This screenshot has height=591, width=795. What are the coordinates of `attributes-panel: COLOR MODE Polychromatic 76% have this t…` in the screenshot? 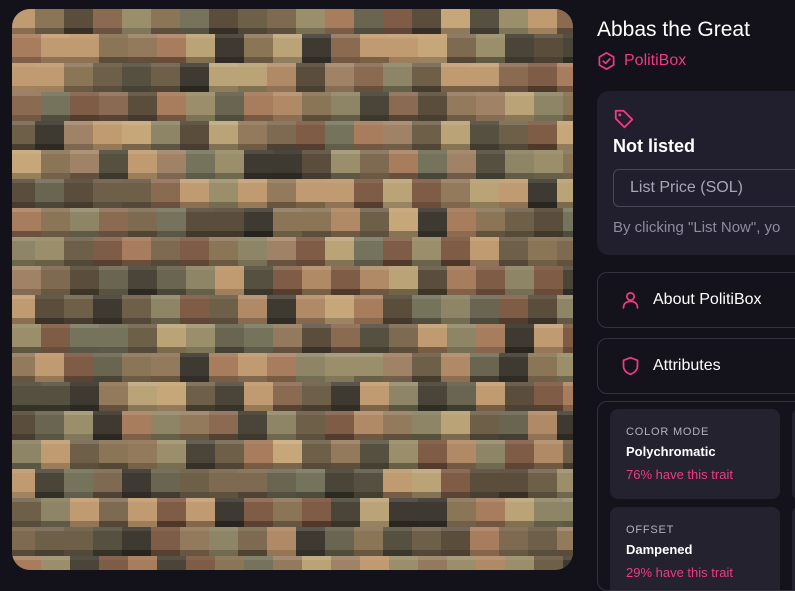 It's located at (696, 496).